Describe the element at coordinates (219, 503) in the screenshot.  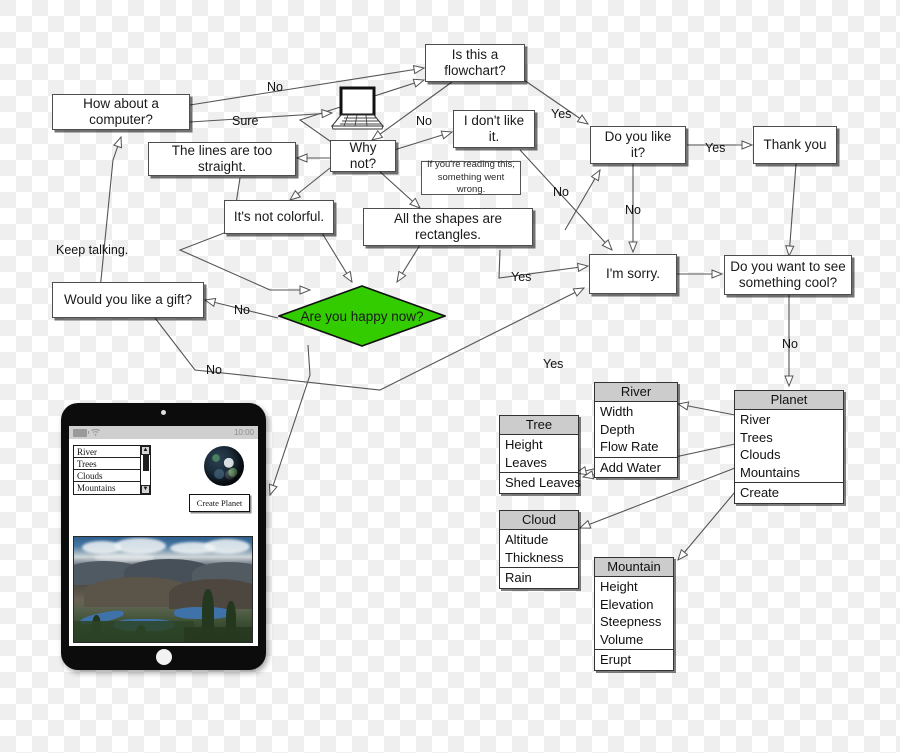
I see `create-planet-button: Create Planet` at that location.